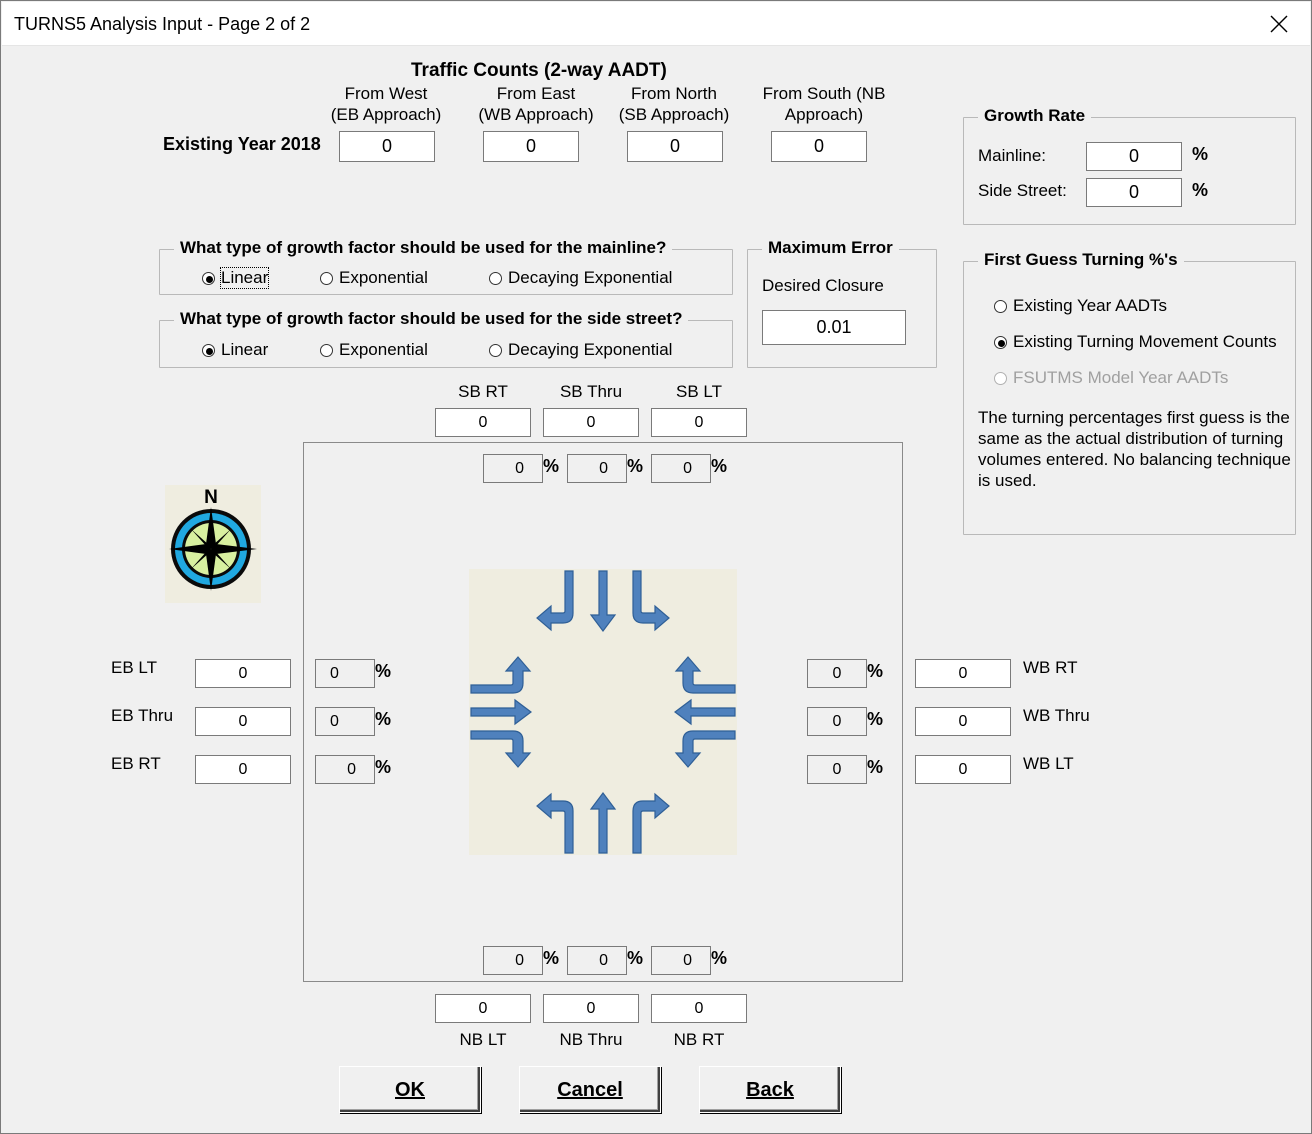 Image resolution: width=1312 pixels, height=1134 pixels. Describe the element at coordinates (963, 721) in the screenshot. I see `wb-thru-count-input: 0` at that location.